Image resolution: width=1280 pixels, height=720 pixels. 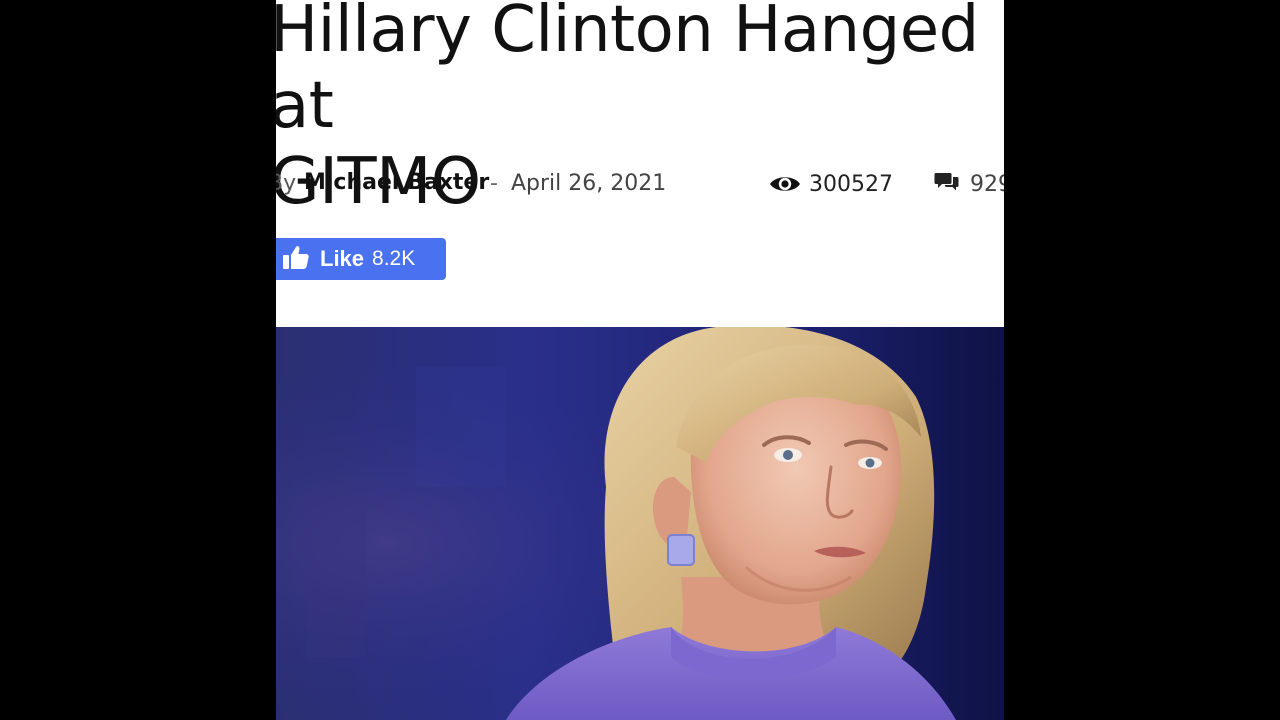 What do you see at coordinates (785, 184) in the screenshot?
I see `eye-icon` at bounding box center [785, 184].